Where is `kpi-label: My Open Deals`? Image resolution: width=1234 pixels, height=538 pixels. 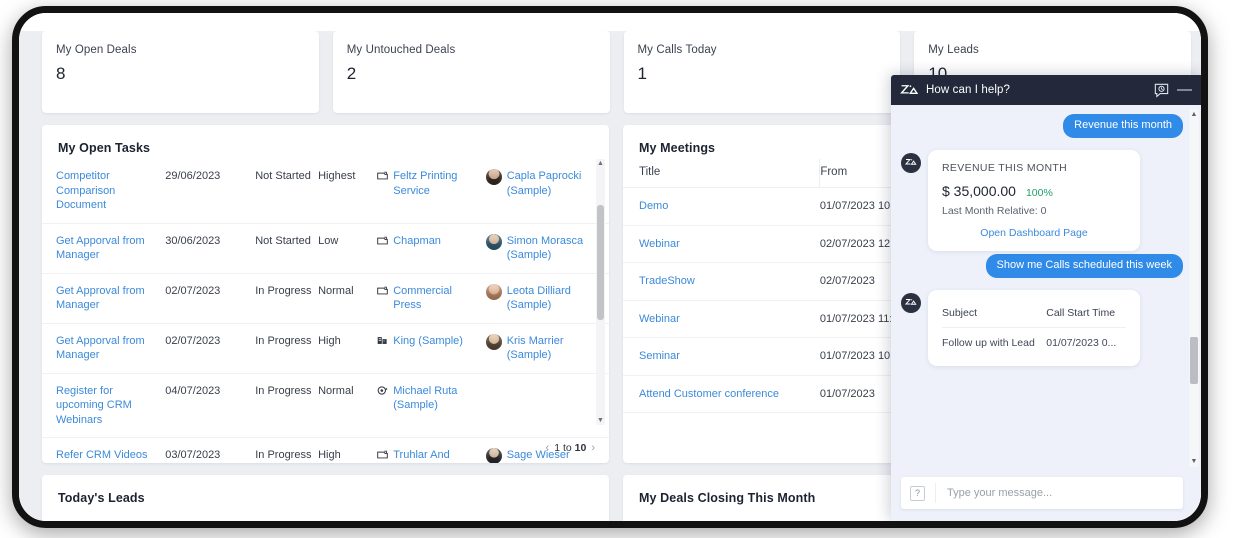
kpi-label: My Open Deals is located at coordinates (96, 50).